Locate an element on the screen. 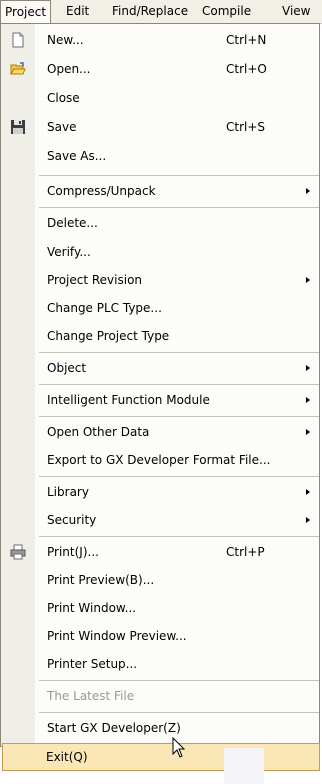 This screenshot has height=784, width=322. shortcut-text: Ctrl+N is located at coordinates (246, 40).